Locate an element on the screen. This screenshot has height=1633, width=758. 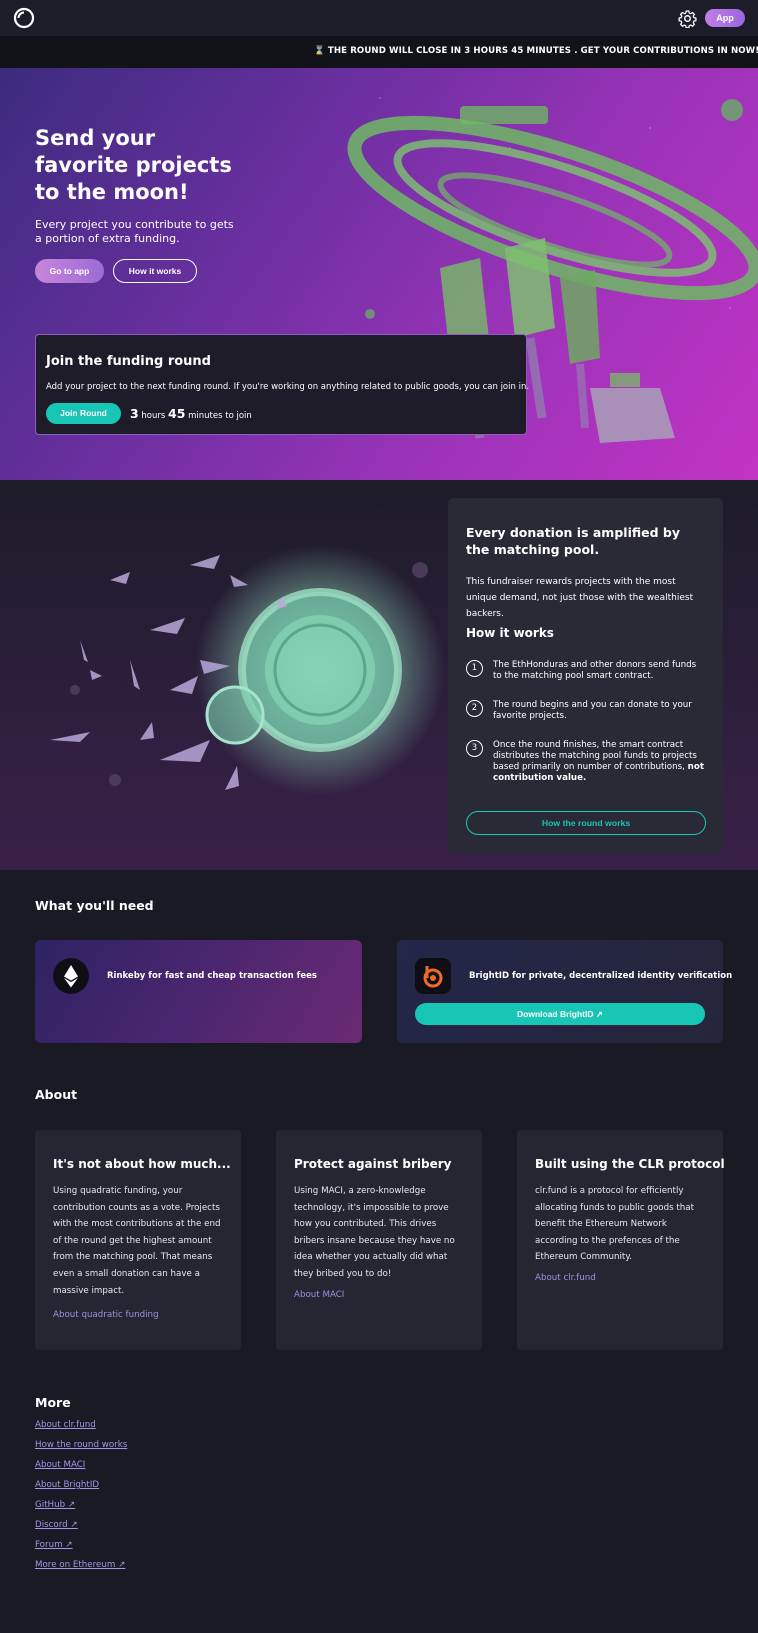
how-the-round-works-button: How the round works is located at coordinates (586, 823).